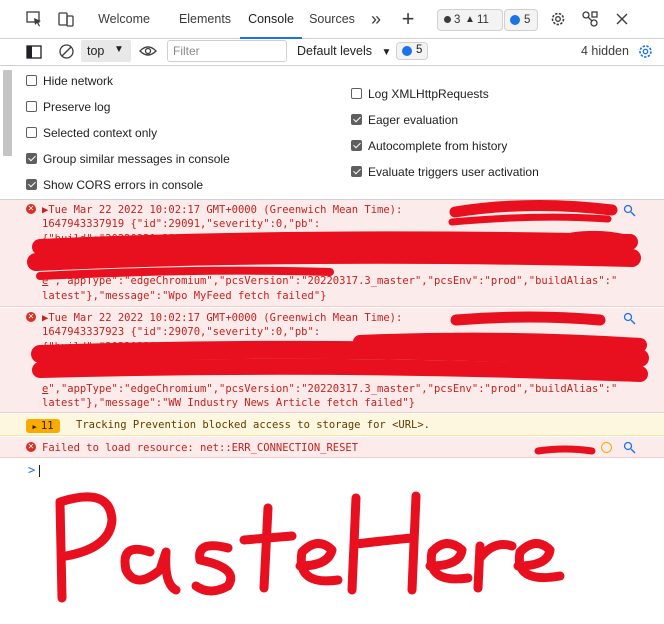 This screenshot has height=624, width=664. I want to click on console-input-caret, so click(39, 471).